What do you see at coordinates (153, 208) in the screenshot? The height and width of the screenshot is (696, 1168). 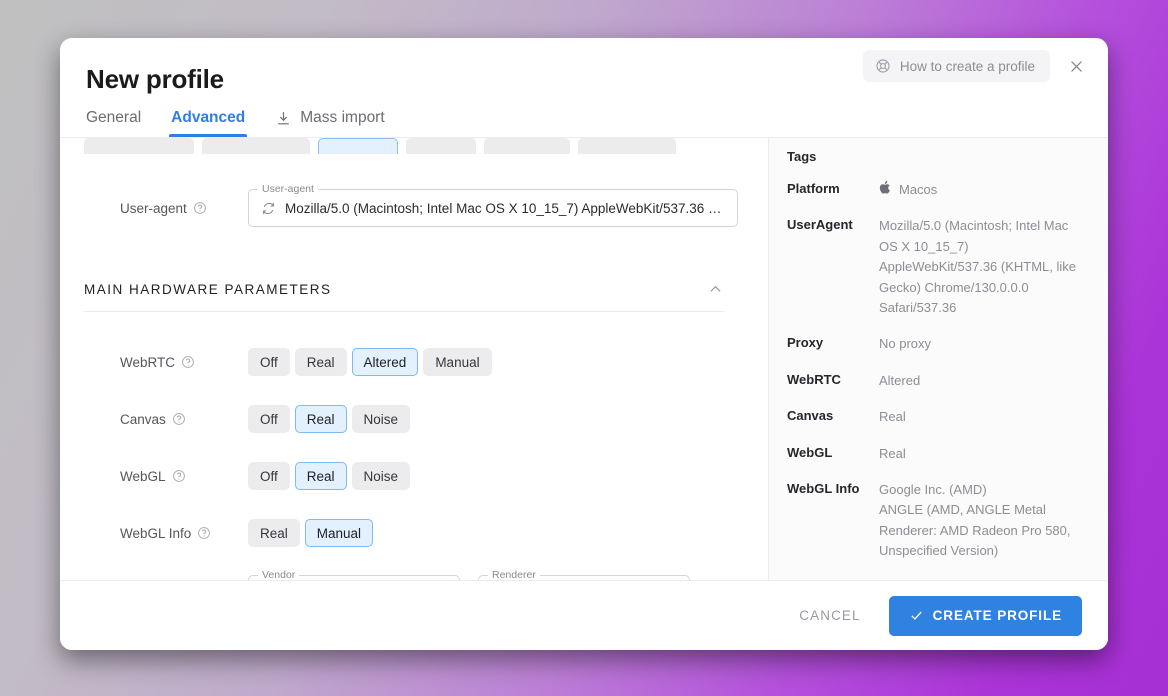 I see `user-agent-label-text: User-agent` at bounding box center [153, 208].